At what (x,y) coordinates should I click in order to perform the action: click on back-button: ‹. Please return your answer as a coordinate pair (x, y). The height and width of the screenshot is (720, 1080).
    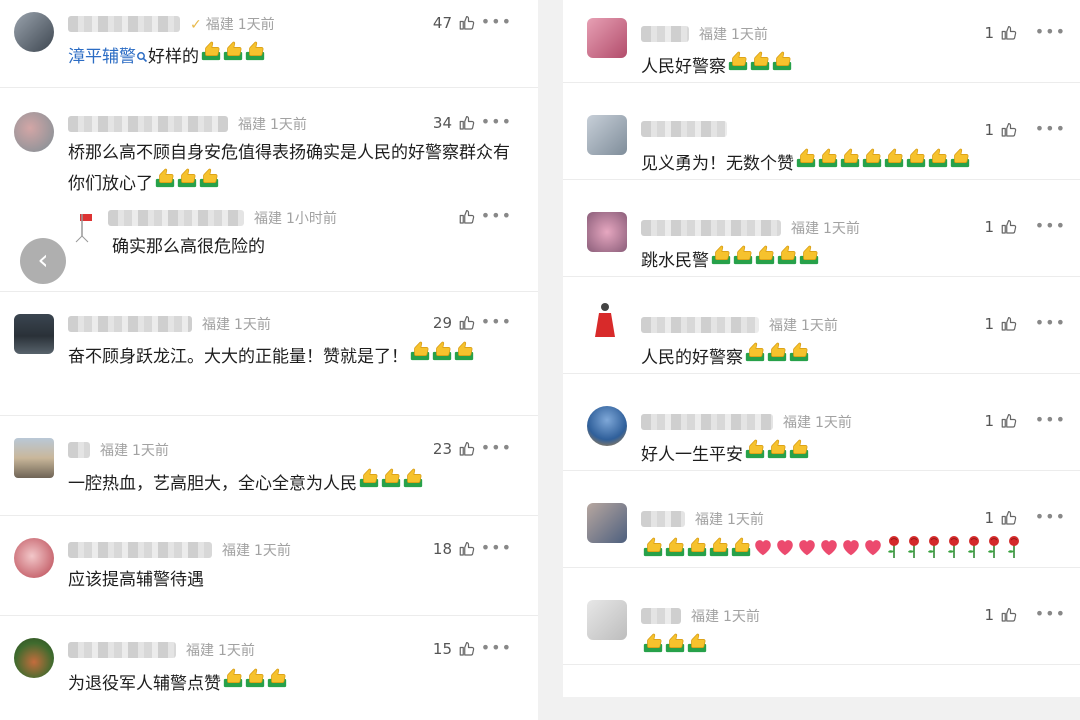
    Looking at the image, I should click on (43, 261).